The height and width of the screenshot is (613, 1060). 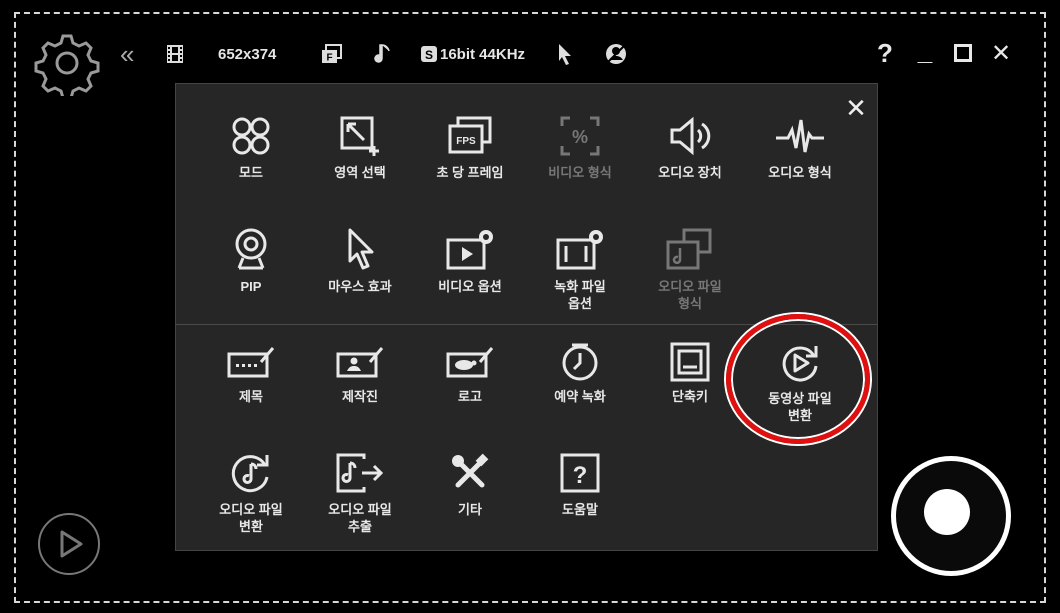 I want to click on tile-label: 비디오 형식, so click(x=580, y=172).